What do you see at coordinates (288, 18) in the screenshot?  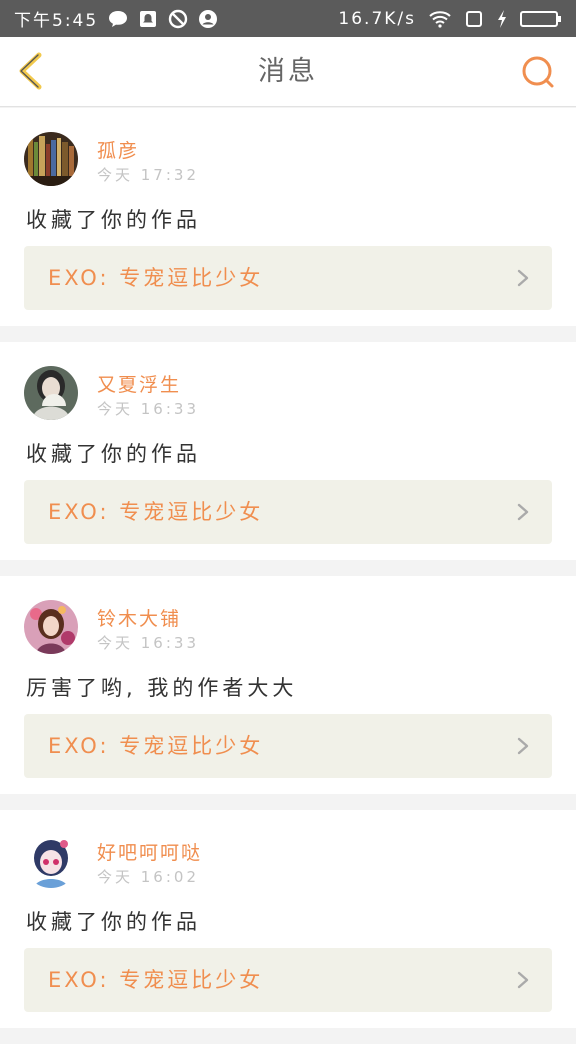 I see `status-bar: 下午5:45 16.7K/s` at bounding box center [288, 18].